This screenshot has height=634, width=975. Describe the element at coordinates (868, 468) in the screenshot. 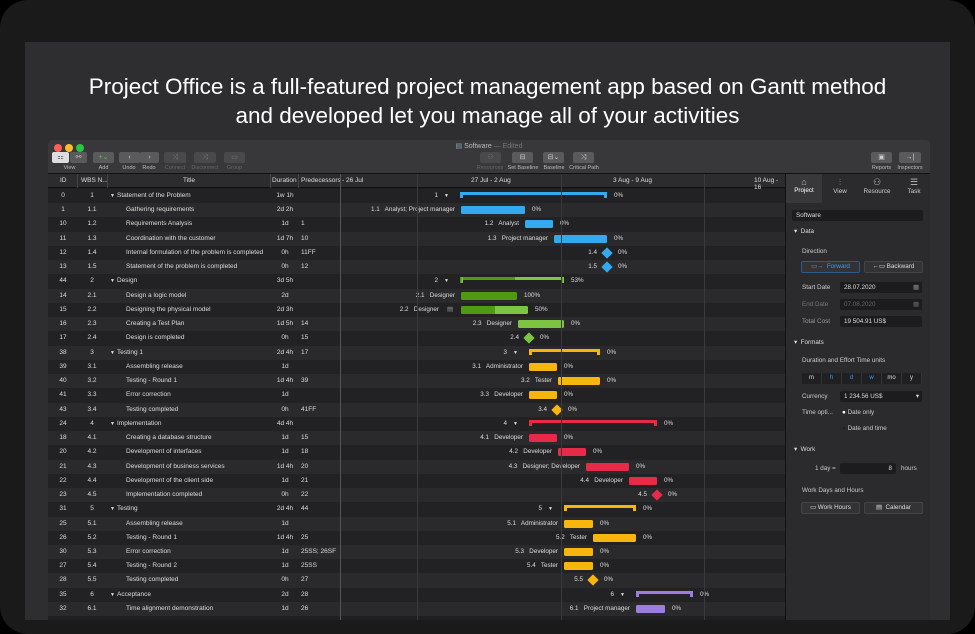

I see `hours-per-day-input: 8` at that location.